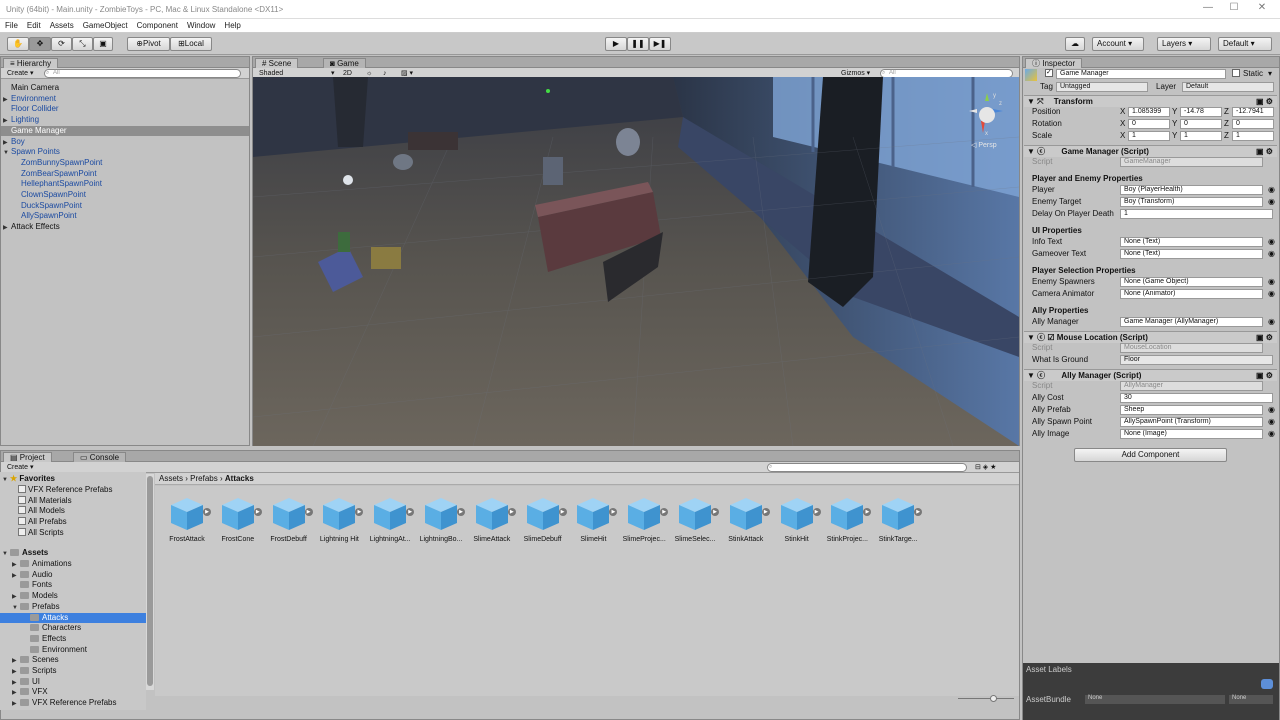 This screenshot has width=1280, height=720. Describe the element at coordinates (125, 174) in the screenshot. I see `hierarchy-item: ZomBearSpawnPoint` at that location.